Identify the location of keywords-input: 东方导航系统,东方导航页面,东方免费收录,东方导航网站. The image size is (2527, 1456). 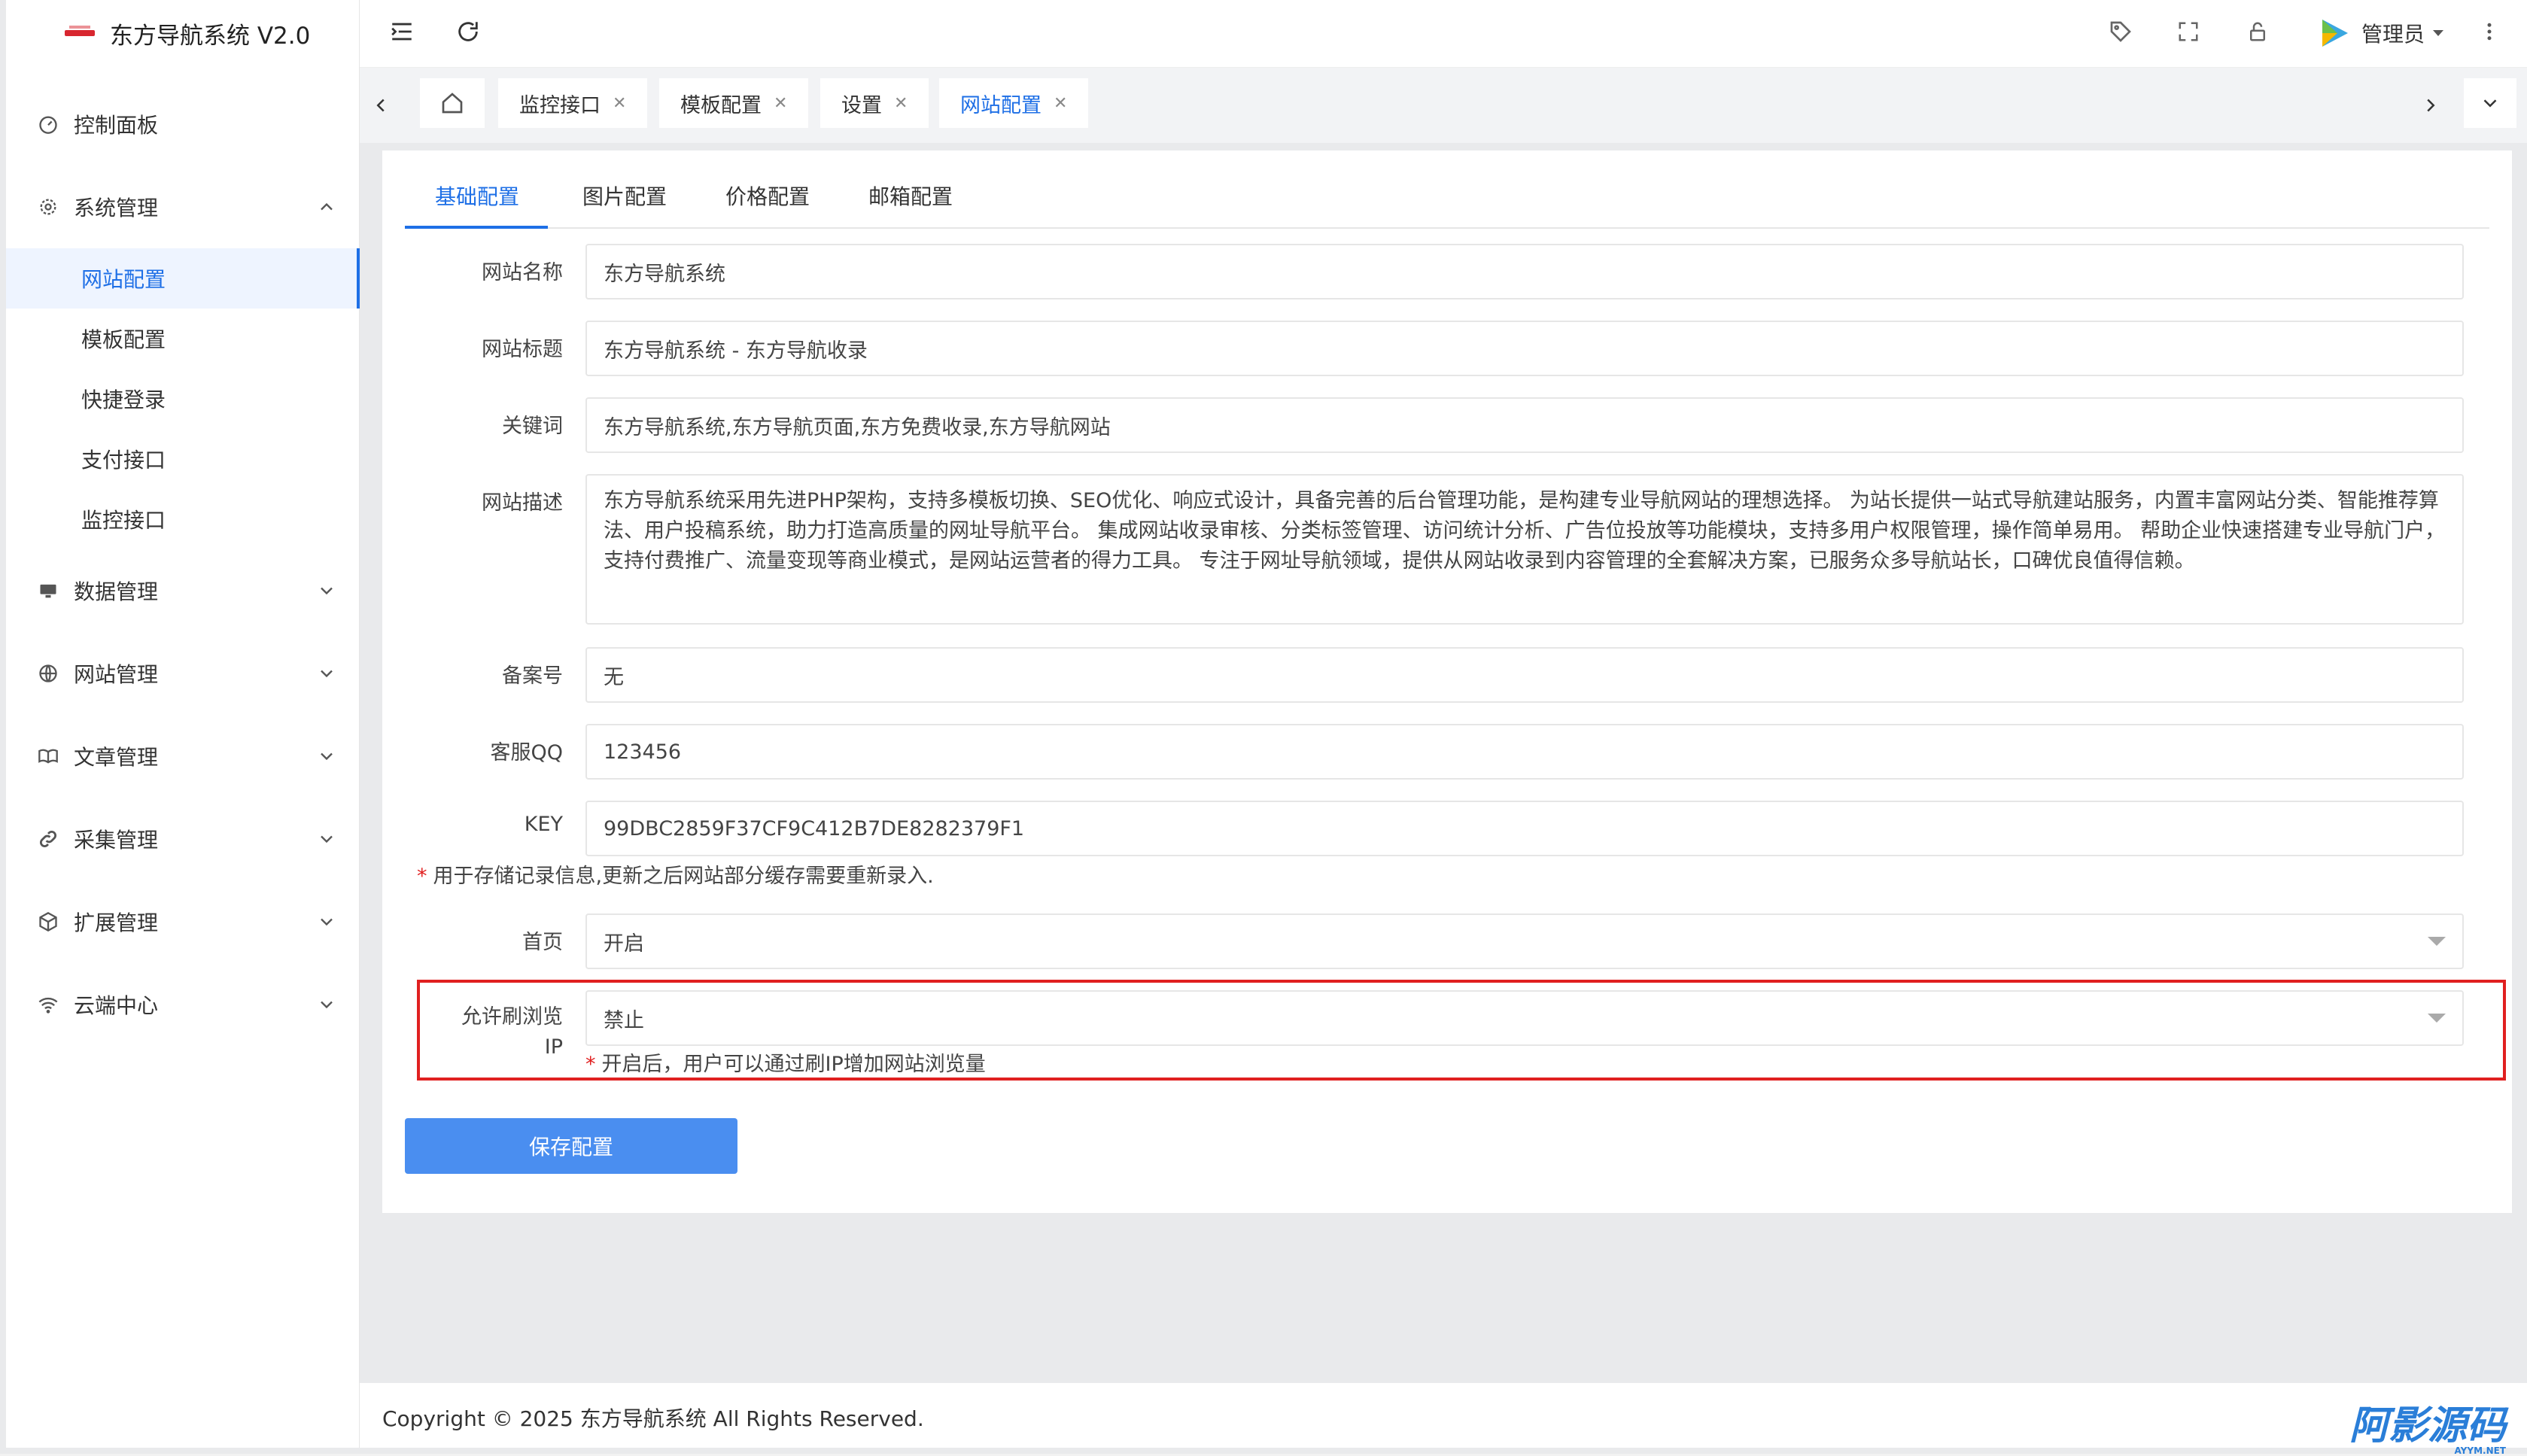
(1524, 425).